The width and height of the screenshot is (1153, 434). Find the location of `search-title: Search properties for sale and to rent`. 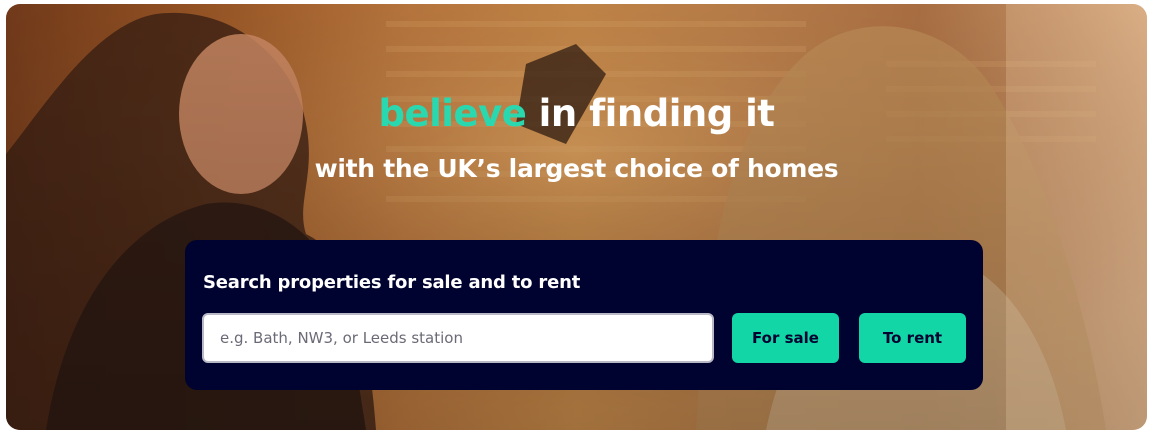

search-title: Search properties for sale and to rent is located at coordinates (392, 282).